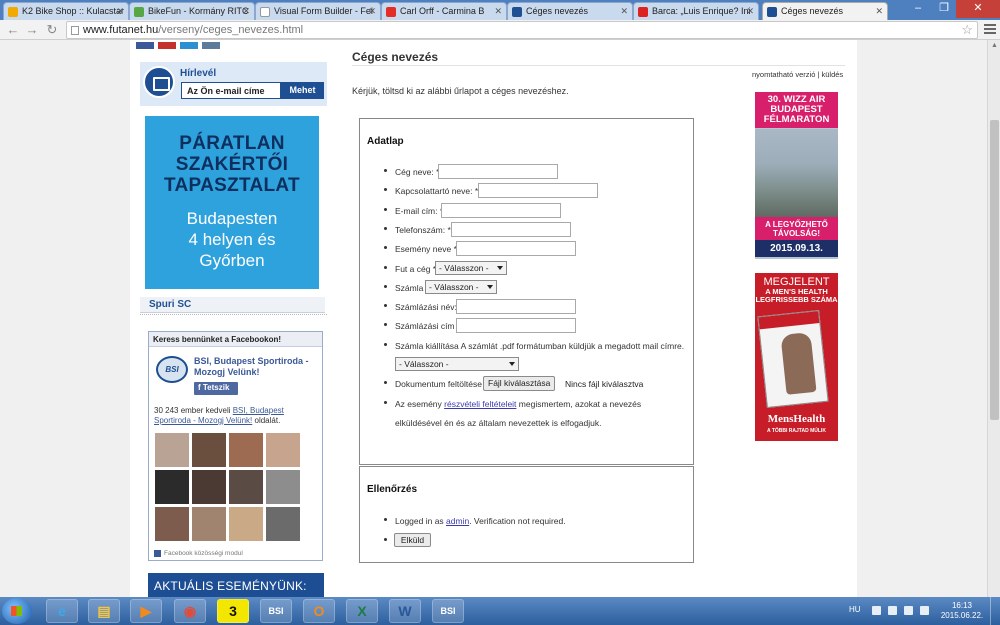 The height and width of the screenshot is (625, 1000). What do you see at coordinates (604, 384) in the screenshot?
I see `file-status: Nincs fájl kiválasztva` at bounding box center [604, 384].